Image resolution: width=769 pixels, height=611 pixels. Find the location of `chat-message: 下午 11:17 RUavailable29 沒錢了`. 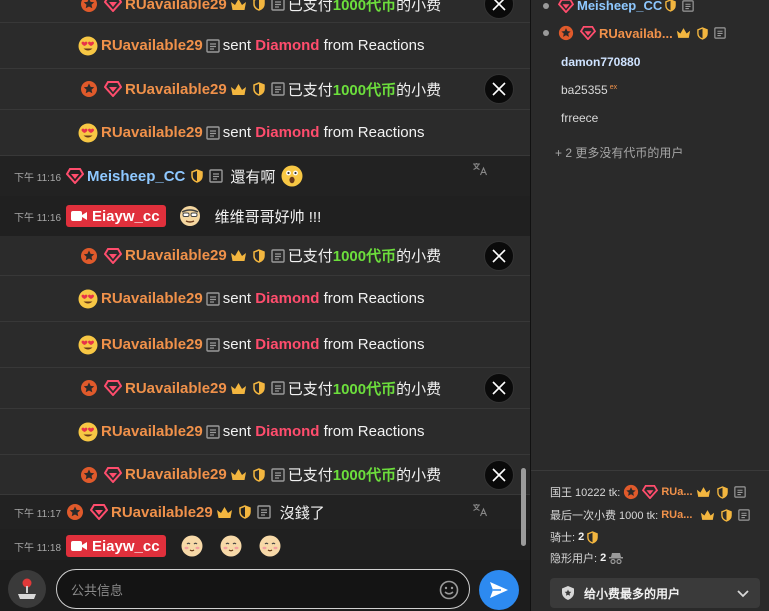

chat-message: 下午 11:17 RUavailable29 沒錢了 is located at coordinates (265, 512).